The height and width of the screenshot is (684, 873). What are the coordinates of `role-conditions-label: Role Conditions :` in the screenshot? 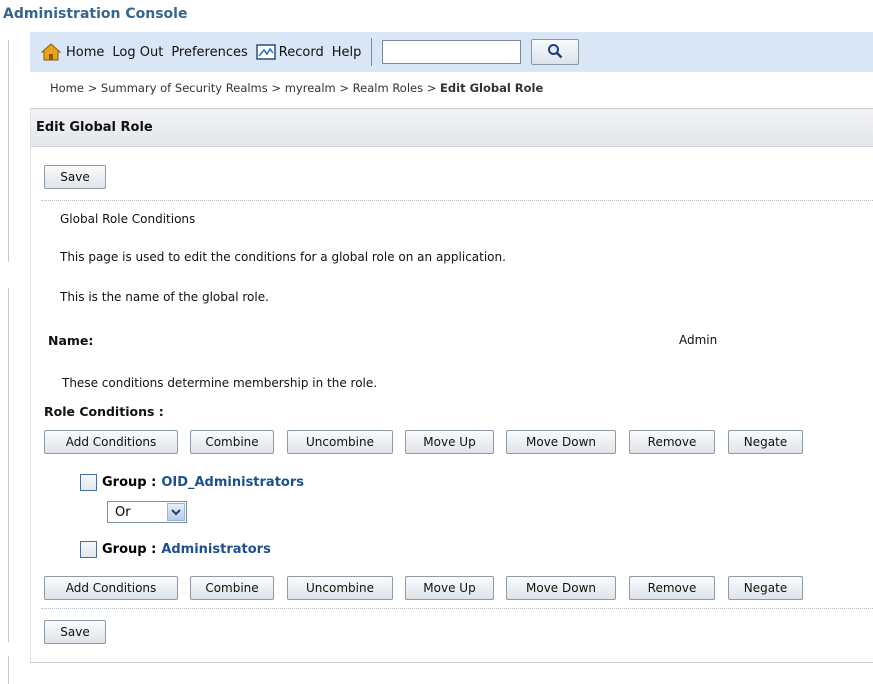 It's located at (104, 411).